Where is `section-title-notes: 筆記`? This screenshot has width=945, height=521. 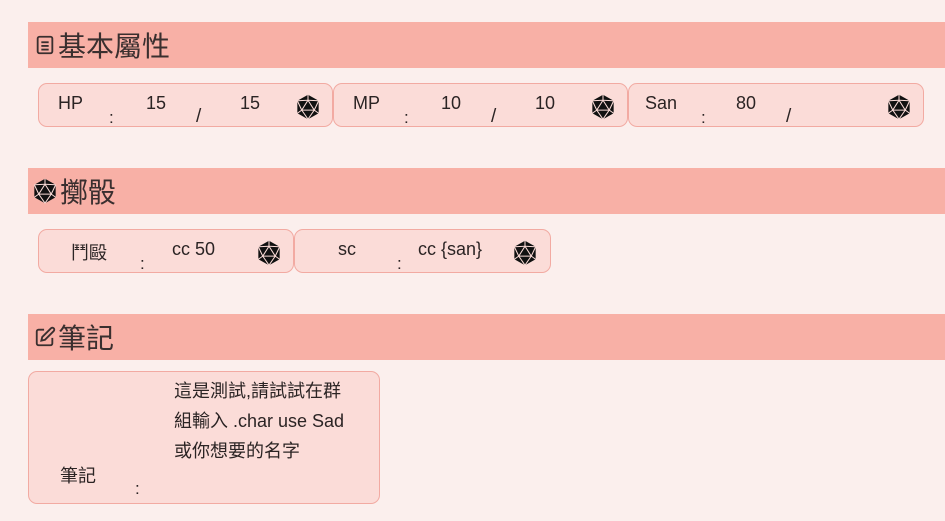 section-title-notes: 筆記 is located at coordinates (86, 338).